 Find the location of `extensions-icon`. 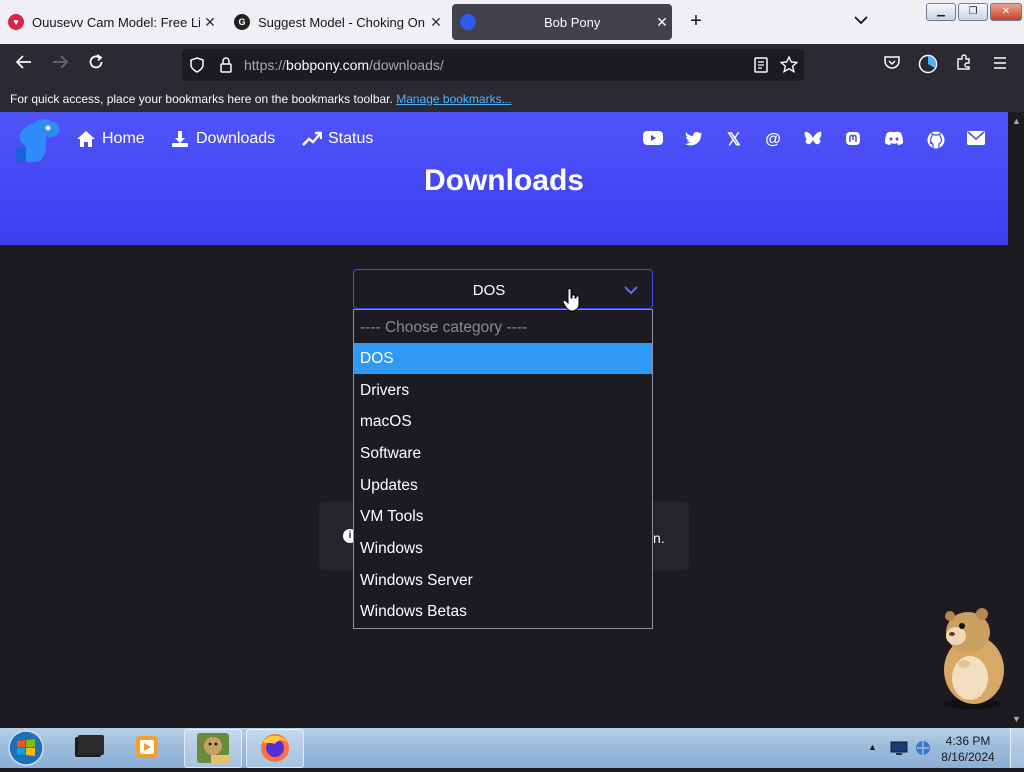

extensions-icon is located at coordinates (964, 65).